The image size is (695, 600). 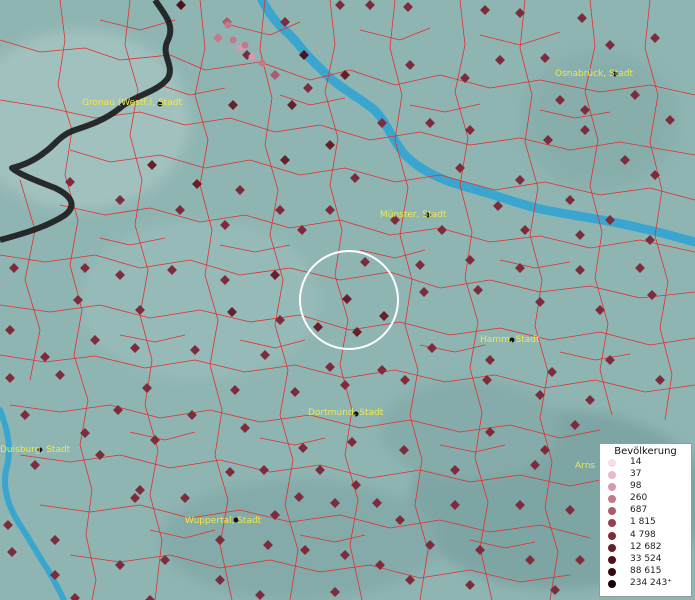 I want to click on legend-label: 4 798, so click(x=643, y=534).